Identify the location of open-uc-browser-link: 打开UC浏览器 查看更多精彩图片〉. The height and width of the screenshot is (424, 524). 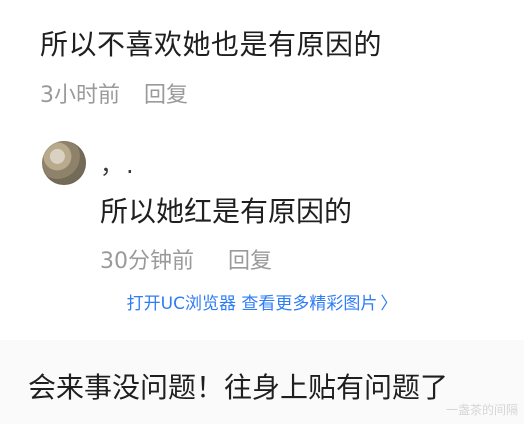
(262, 304).